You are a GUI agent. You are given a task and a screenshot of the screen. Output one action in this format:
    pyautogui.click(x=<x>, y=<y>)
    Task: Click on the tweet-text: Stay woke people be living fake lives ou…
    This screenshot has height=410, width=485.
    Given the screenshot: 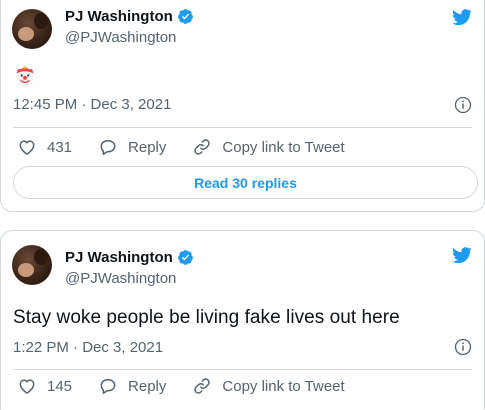 What is the action you would take?
    pyautogui.click(x=206, y=317)
    